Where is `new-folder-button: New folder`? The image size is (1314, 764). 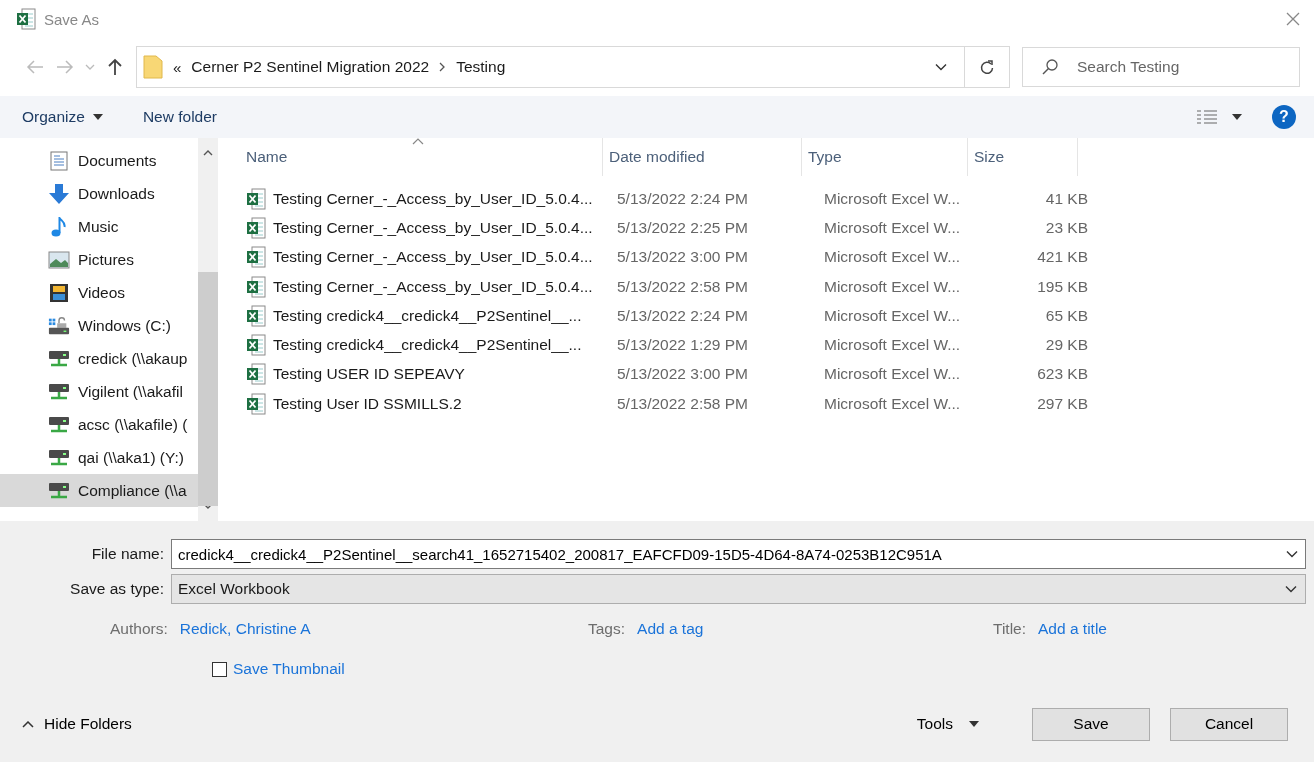
new-folder-button: New folder is located at coordinates (179, 117).